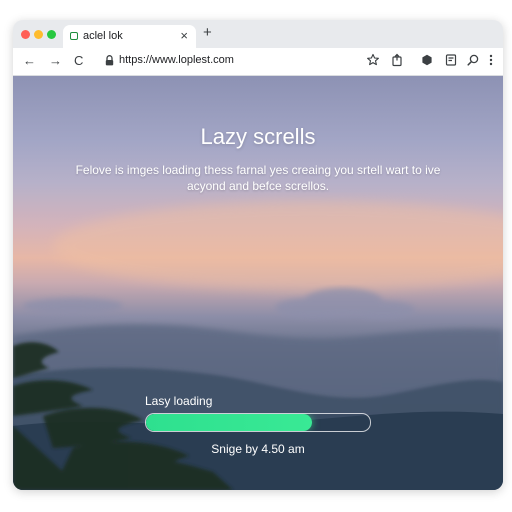  What do you see at coordinates (129, 36) in the screenshot?
I see `browser-tab: aclel lok ×` at bounding box center [129, 36].